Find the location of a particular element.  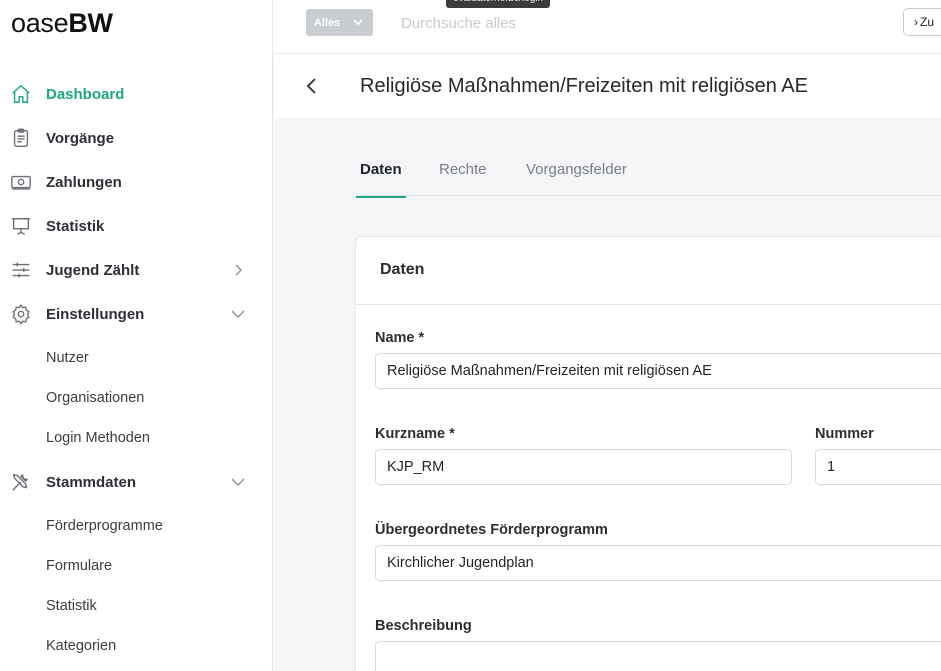

chevron-right-icon is located at coordinates (238, 270).